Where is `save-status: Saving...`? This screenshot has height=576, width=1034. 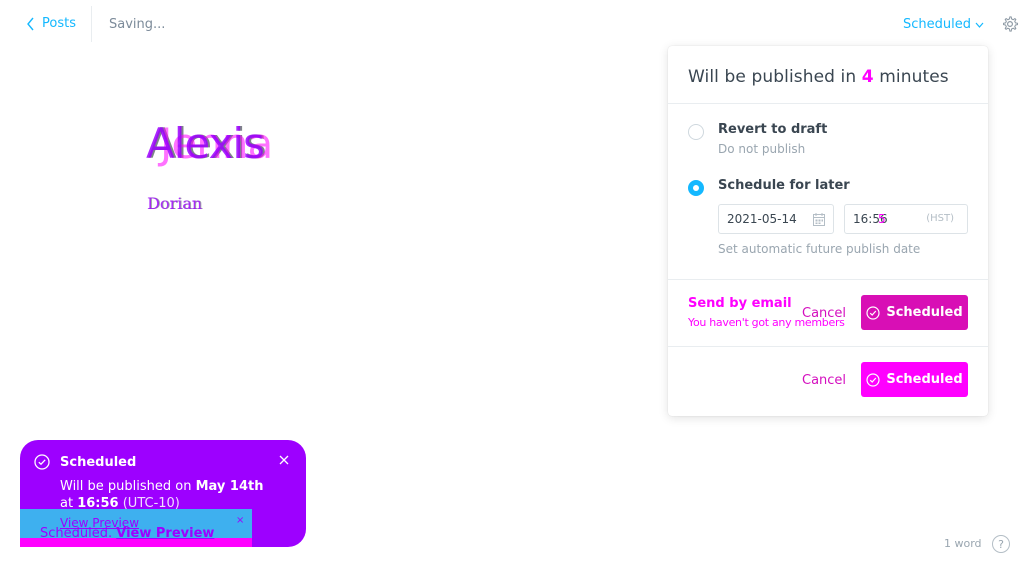
save-status: Saving... is located at coordinates (137, 24).